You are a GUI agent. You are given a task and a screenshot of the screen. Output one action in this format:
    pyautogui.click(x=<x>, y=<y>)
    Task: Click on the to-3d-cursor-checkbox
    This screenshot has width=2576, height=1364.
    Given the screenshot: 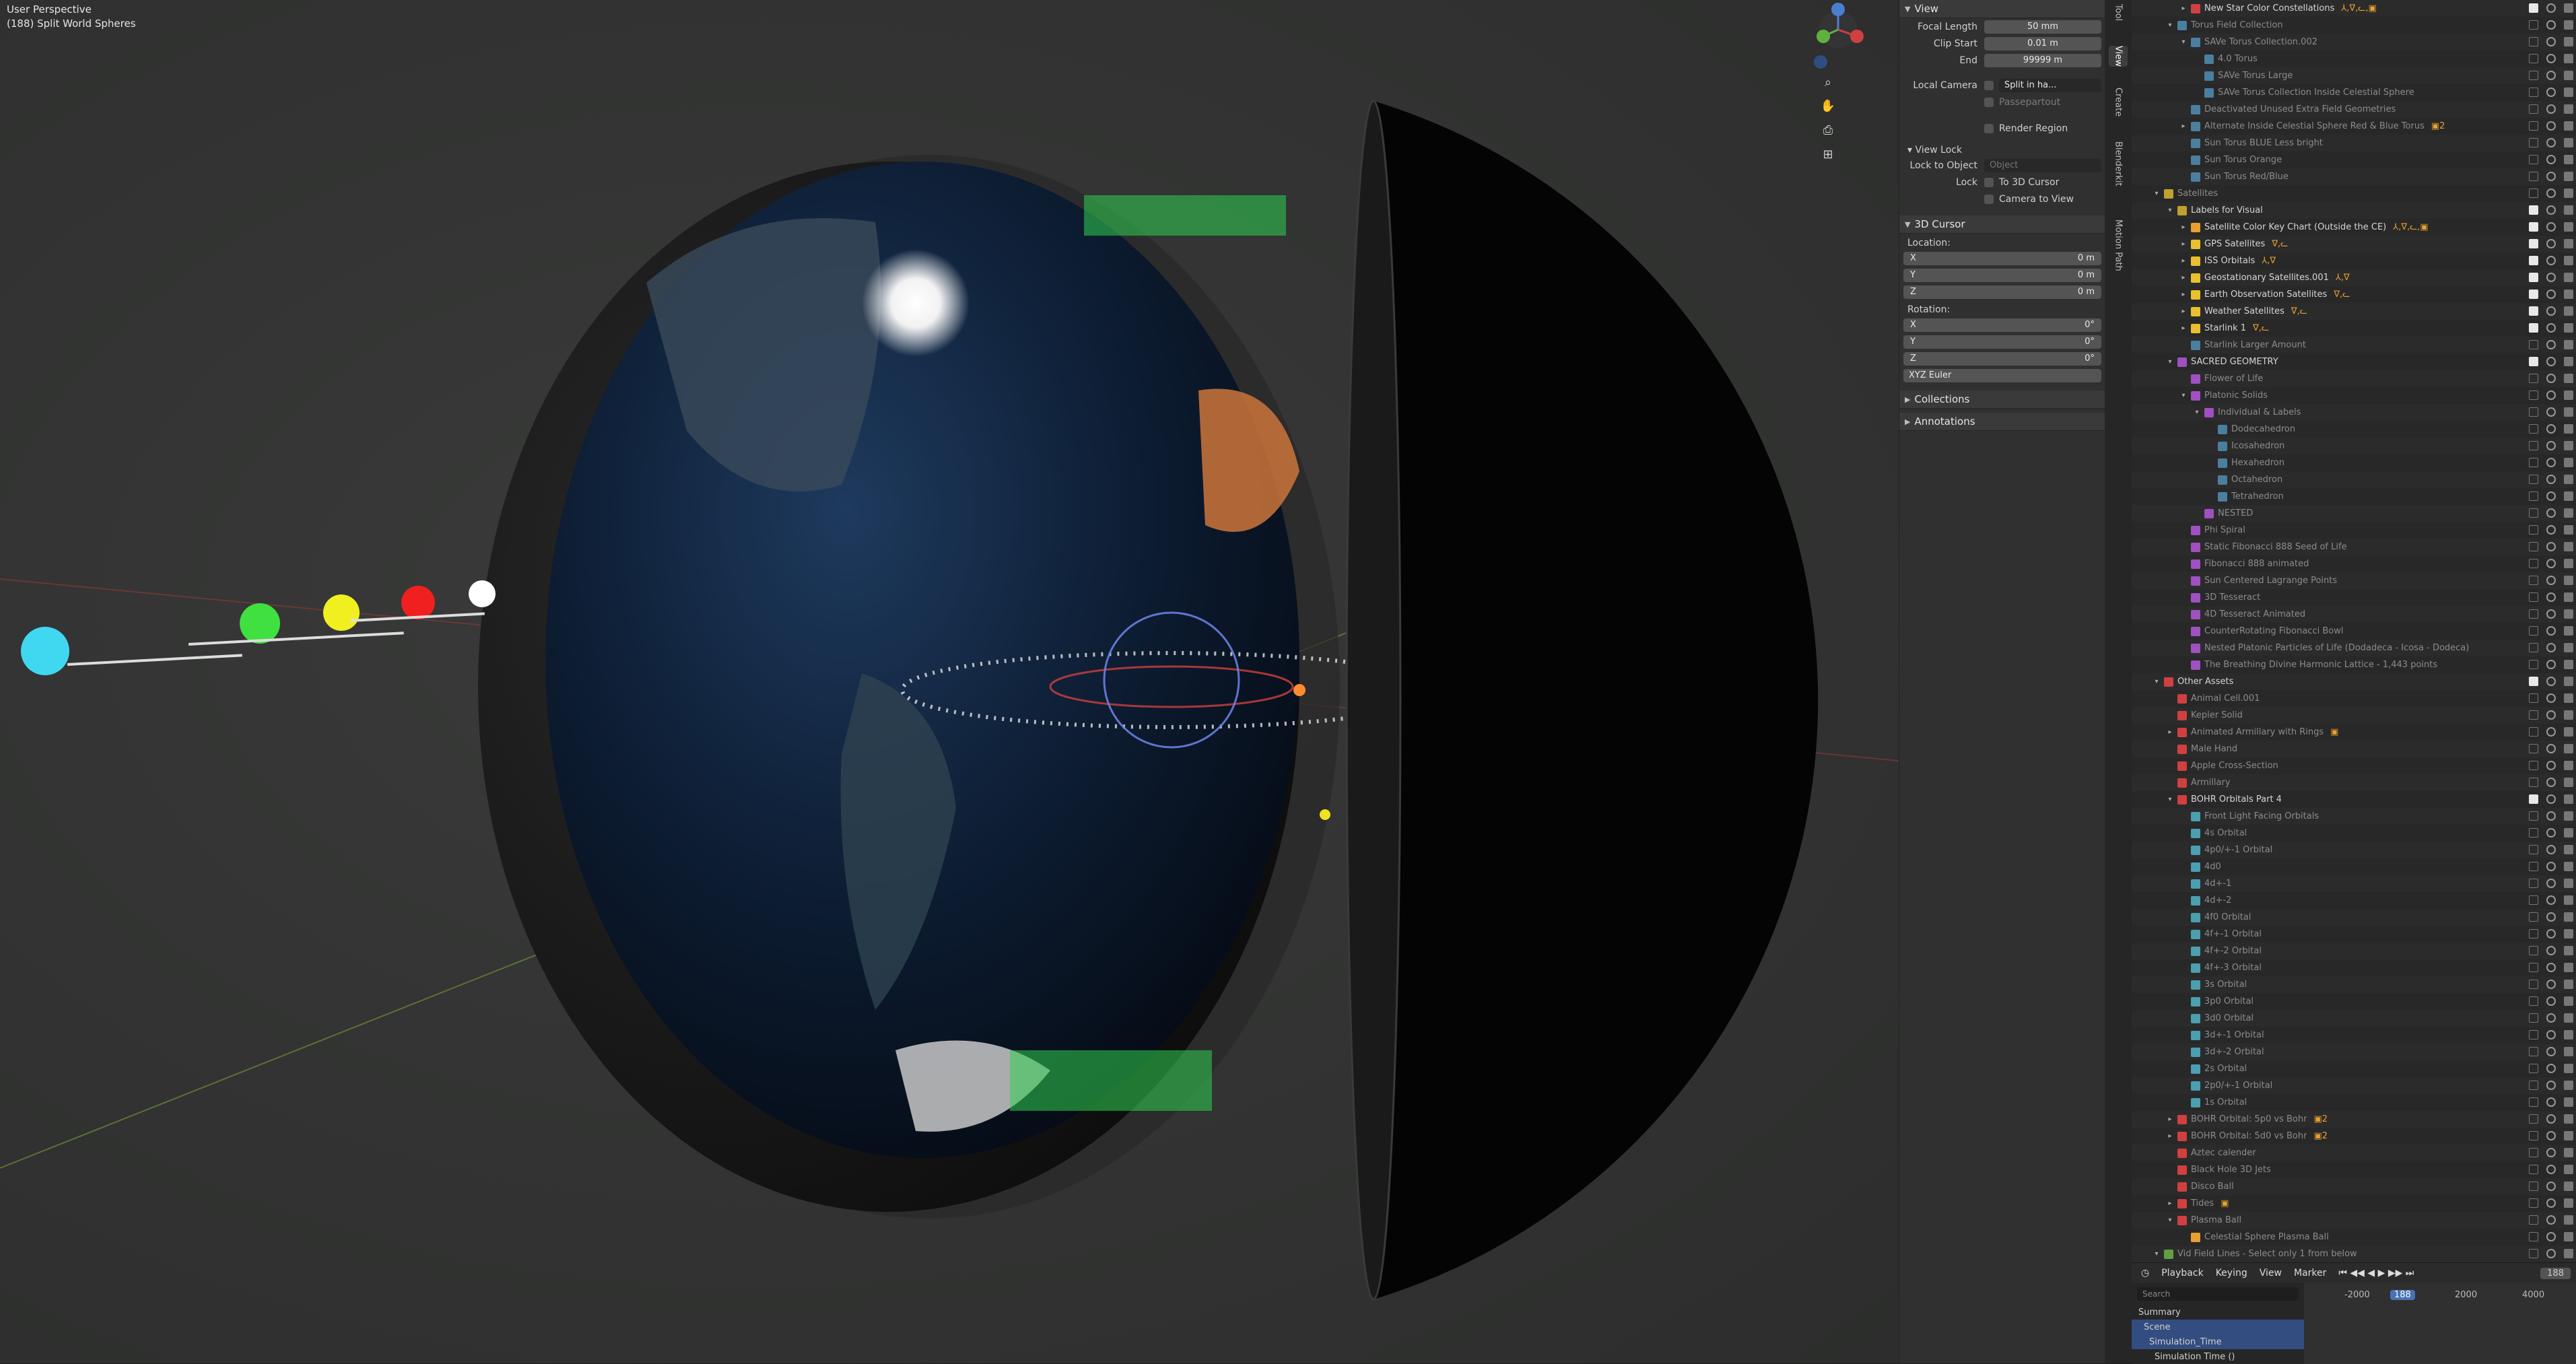 What is the action you would take?
    pyautogui.click(x=1989, y=182)
    